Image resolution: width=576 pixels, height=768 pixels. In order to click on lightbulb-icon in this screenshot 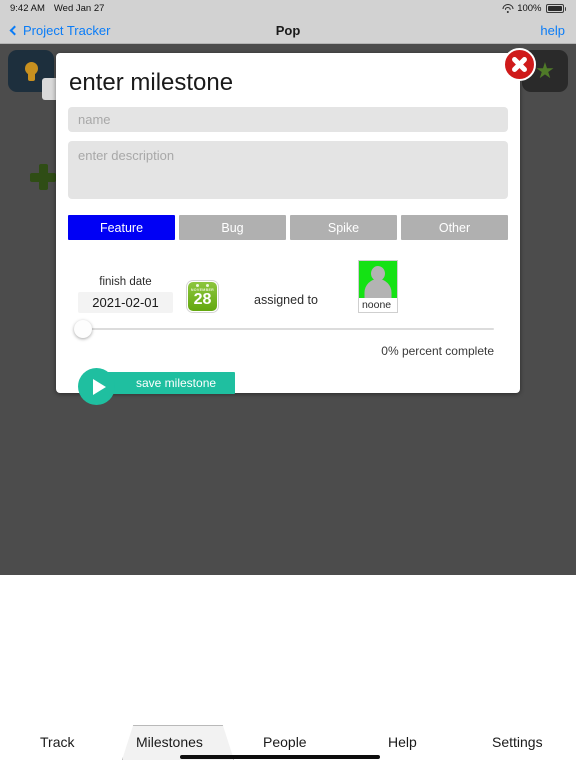, I will do `click(31, 71)`.